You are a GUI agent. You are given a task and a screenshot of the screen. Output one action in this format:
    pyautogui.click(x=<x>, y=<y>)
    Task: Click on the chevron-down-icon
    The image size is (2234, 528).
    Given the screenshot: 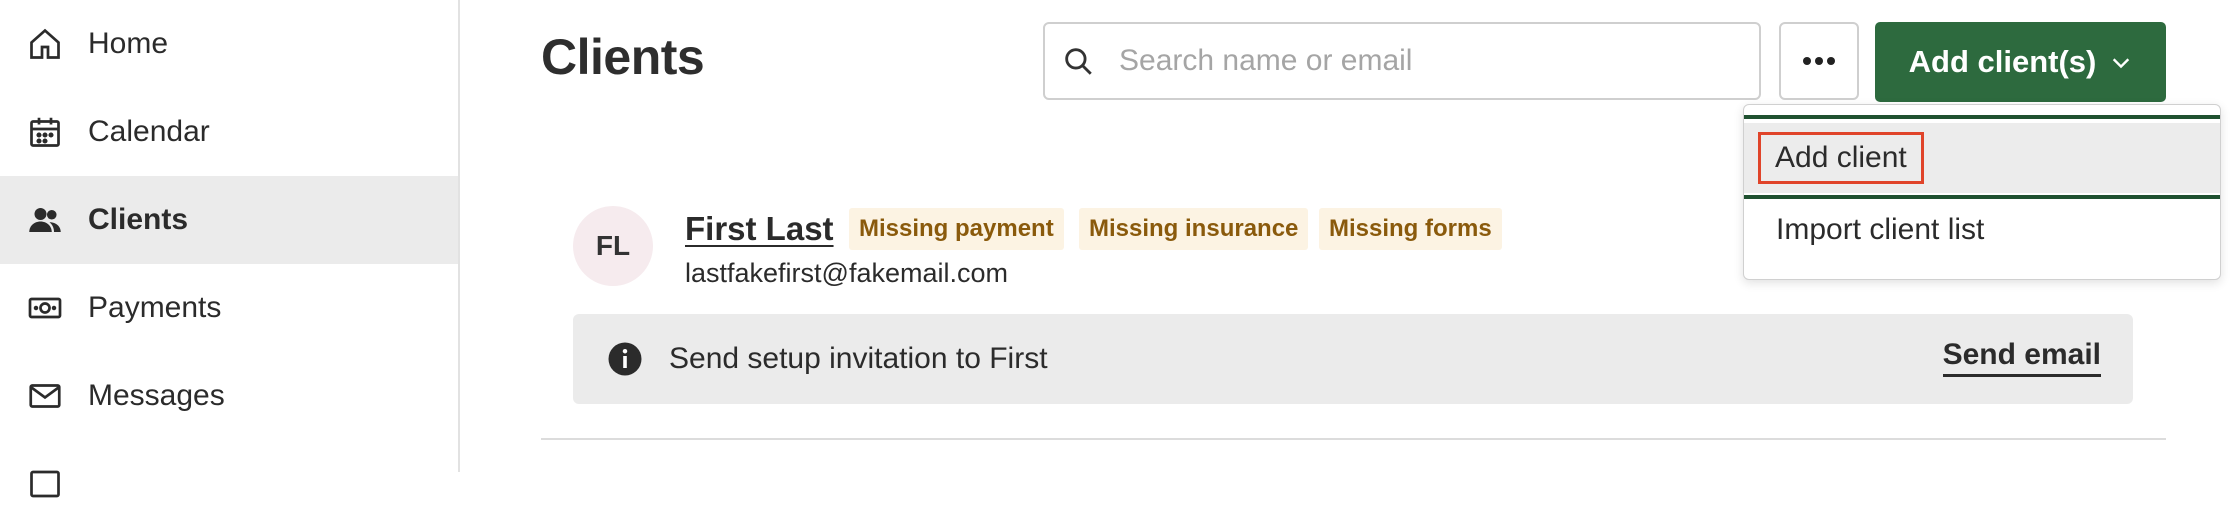 What is the action you would take?
    pyautogui.click(x=2121, y=62)
    